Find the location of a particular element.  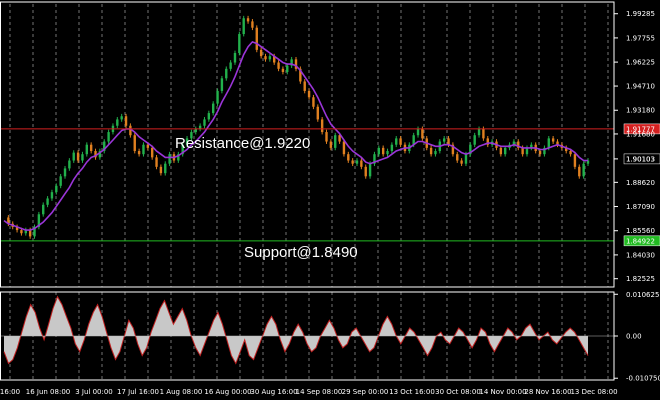

resistance-label: Resistance@1.9220 is located at coordinates (242, 143).